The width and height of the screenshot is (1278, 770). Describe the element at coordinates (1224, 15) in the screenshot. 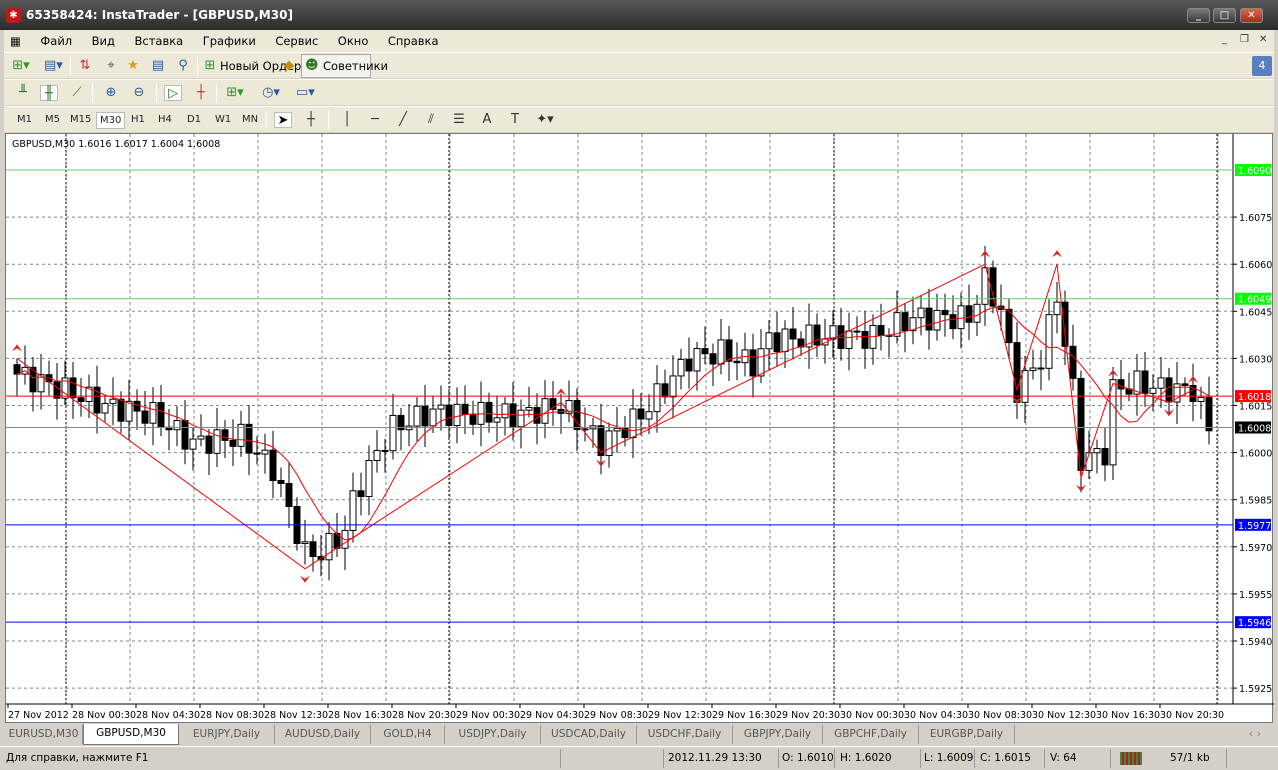

I see `maximize-button: □` at that location.